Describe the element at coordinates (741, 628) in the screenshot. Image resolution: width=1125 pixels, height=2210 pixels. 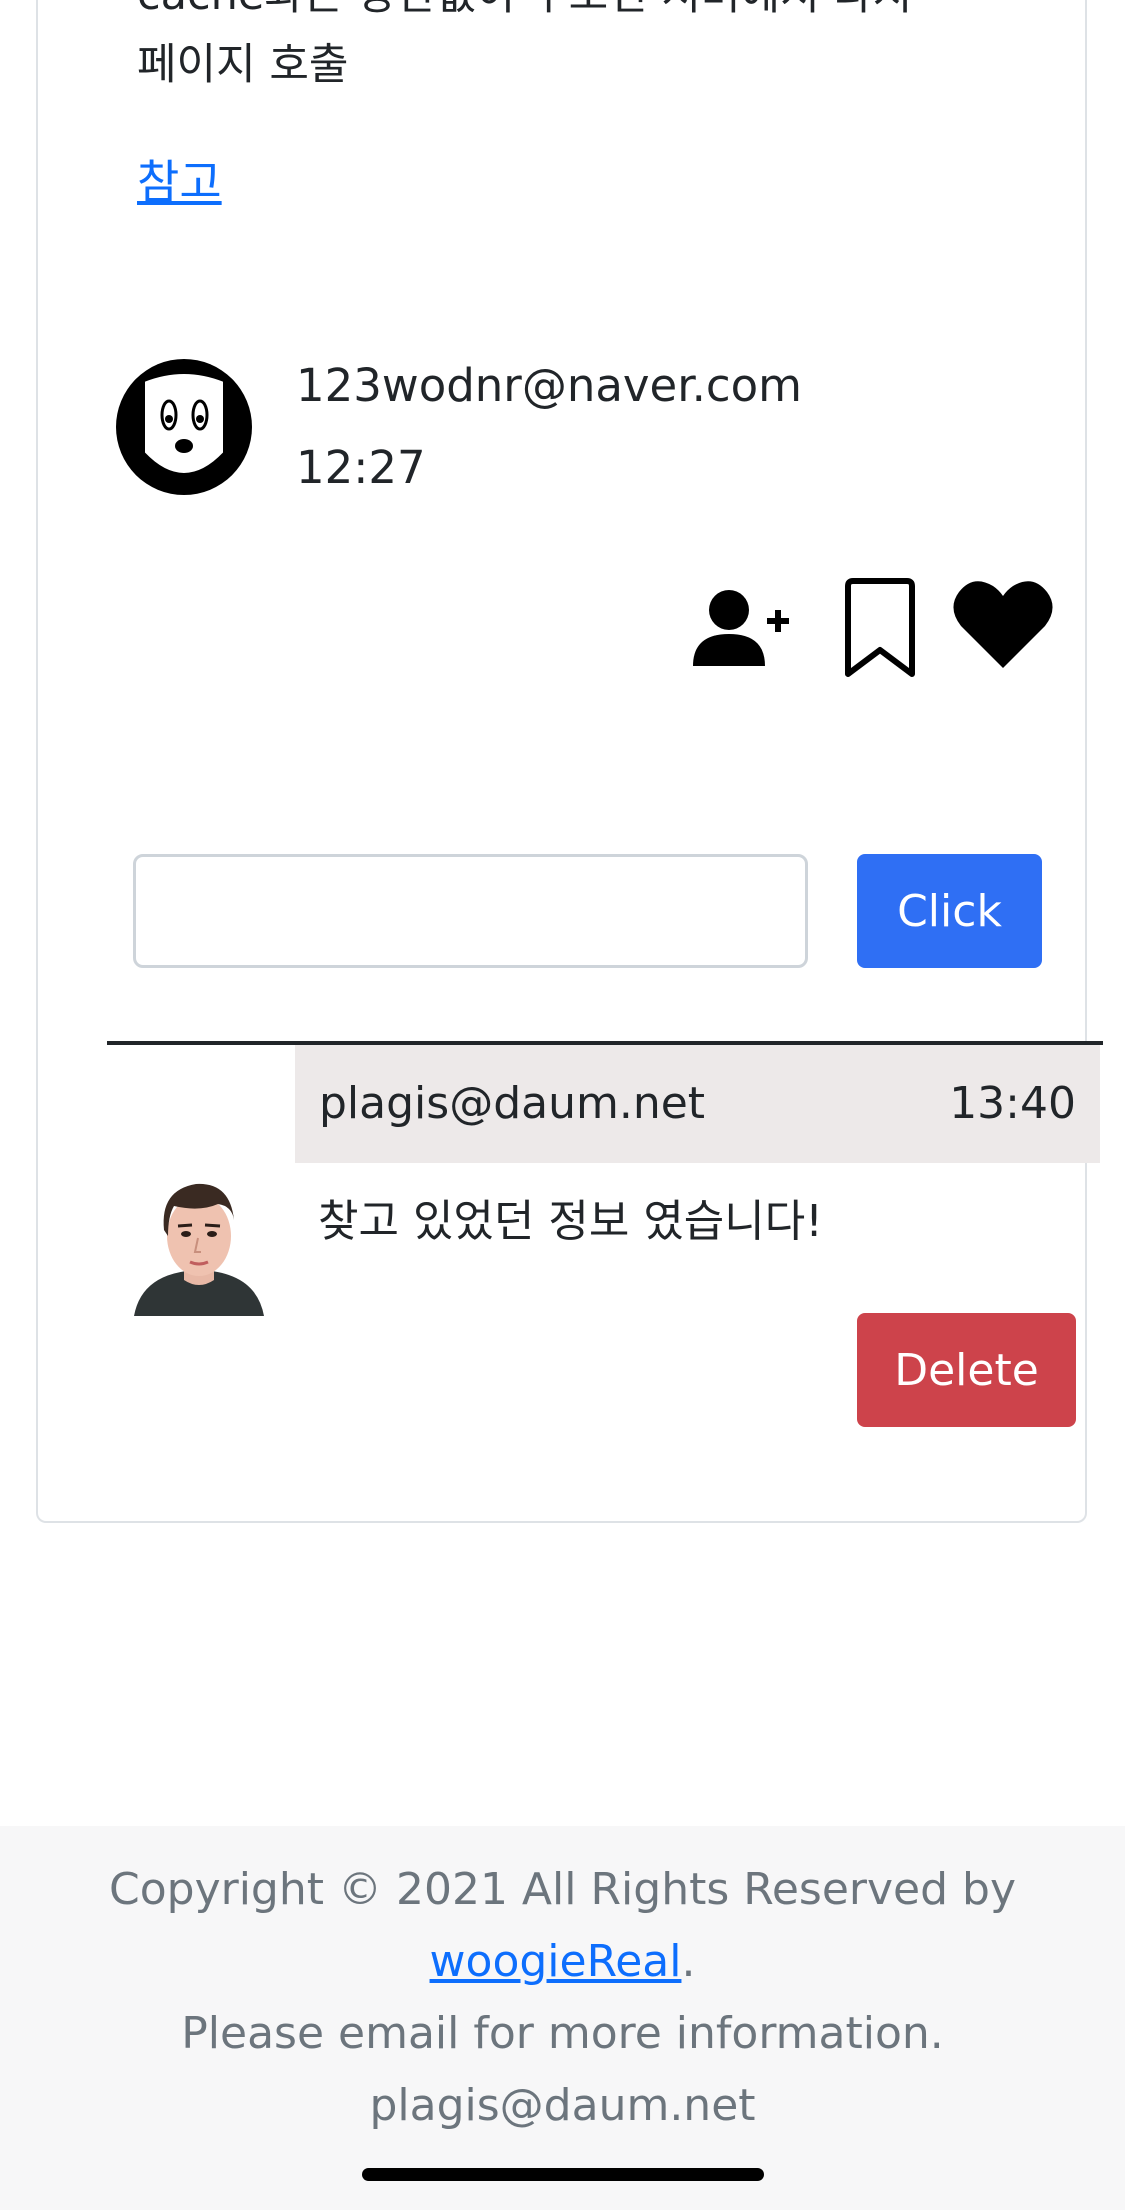
I see `person-plus-icon` at that location.